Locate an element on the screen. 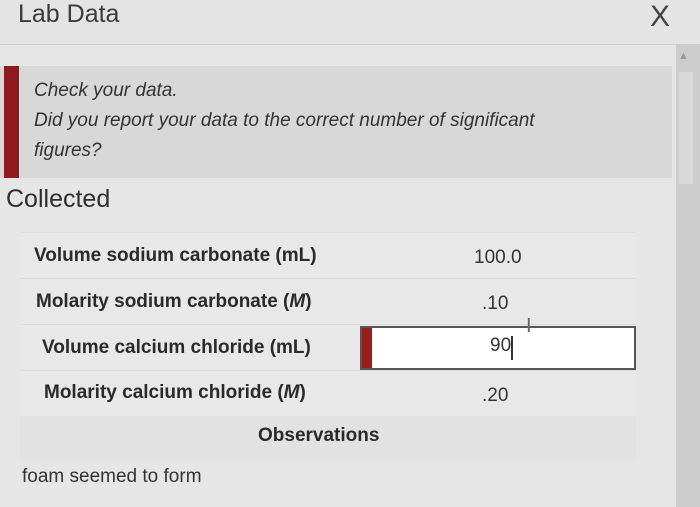 This screenshot has height=507, width=700. scroll-up-icon: ▲ is located at coordinates (683, 56).